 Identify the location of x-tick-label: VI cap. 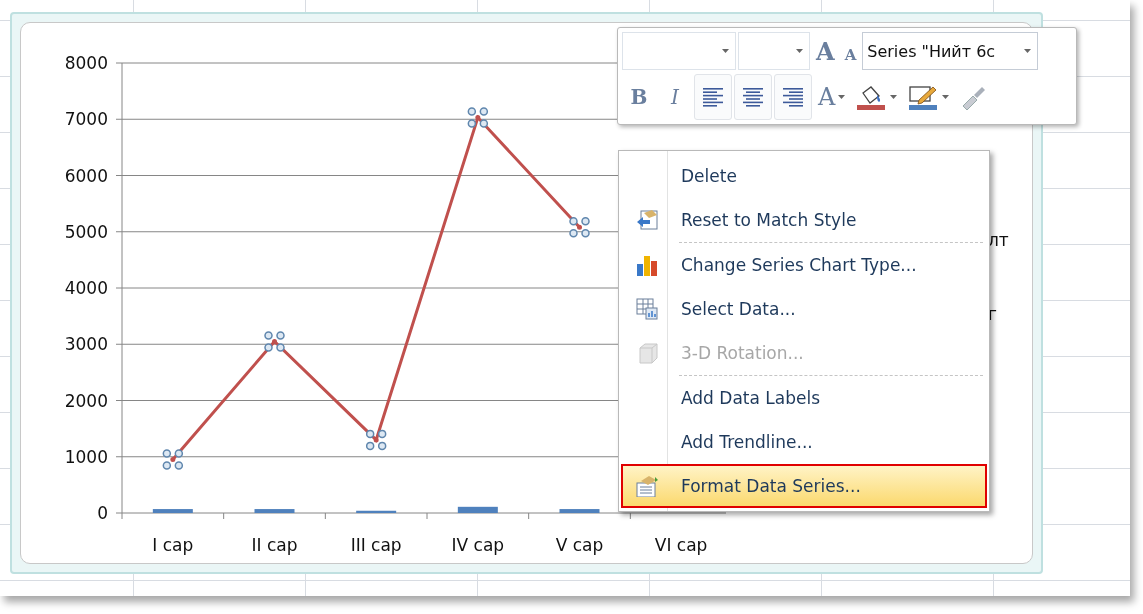
(681, 545).